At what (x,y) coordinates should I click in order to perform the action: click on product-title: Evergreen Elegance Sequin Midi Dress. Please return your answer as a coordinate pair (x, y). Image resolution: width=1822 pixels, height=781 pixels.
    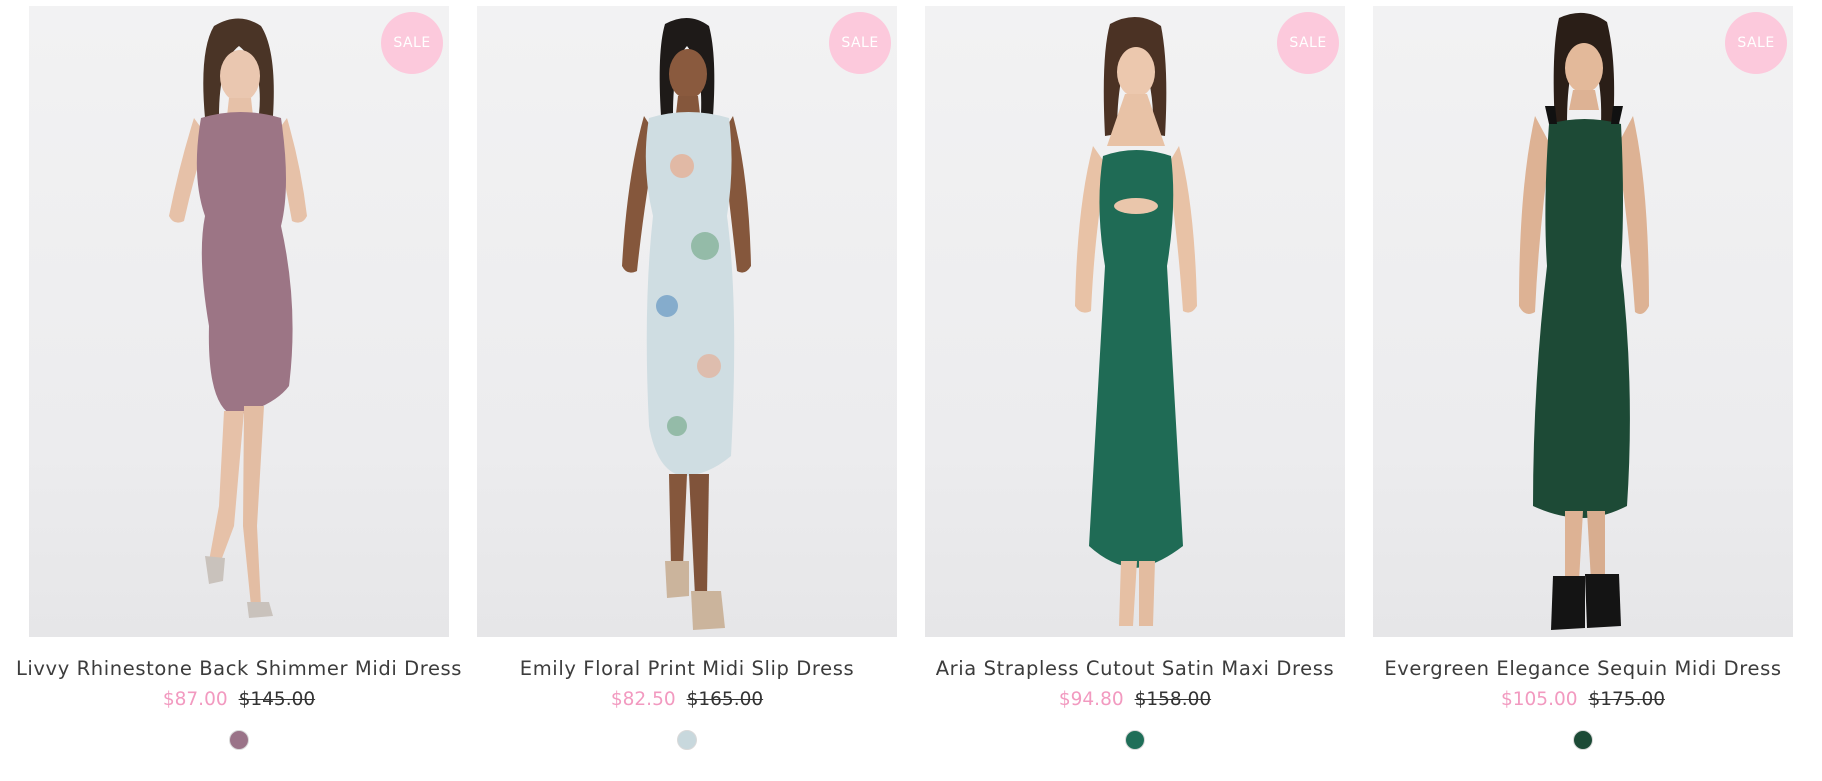
    Looking at the image, I should click on (1582, 668).